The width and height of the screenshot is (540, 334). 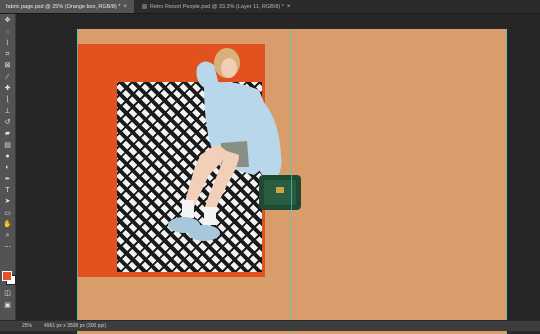 What do you see at coordinates (7, 99) in the screenshot?
I see `brush-icon: ɭ` at bounding box center [7, 99].